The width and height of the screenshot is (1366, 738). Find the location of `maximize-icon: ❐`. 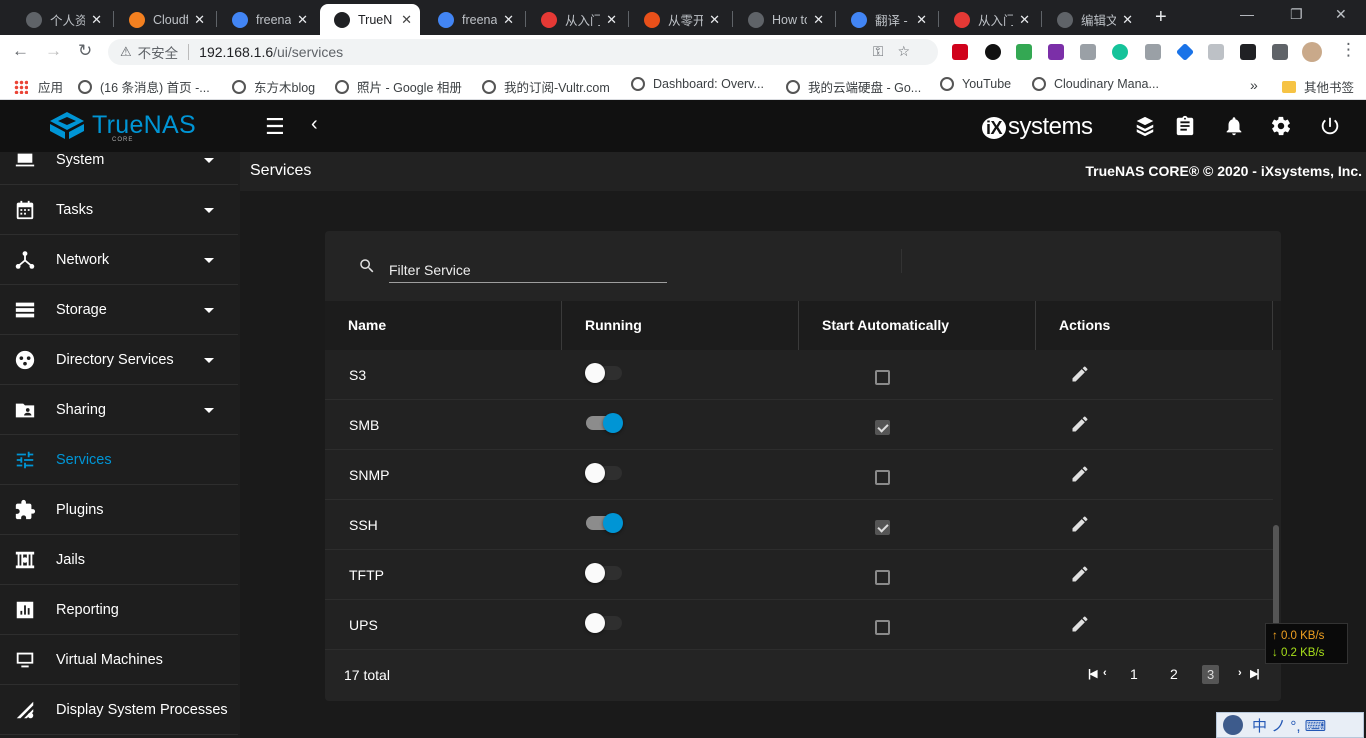

maximize-icon: ❐ is located at coordinates (1296, 14).